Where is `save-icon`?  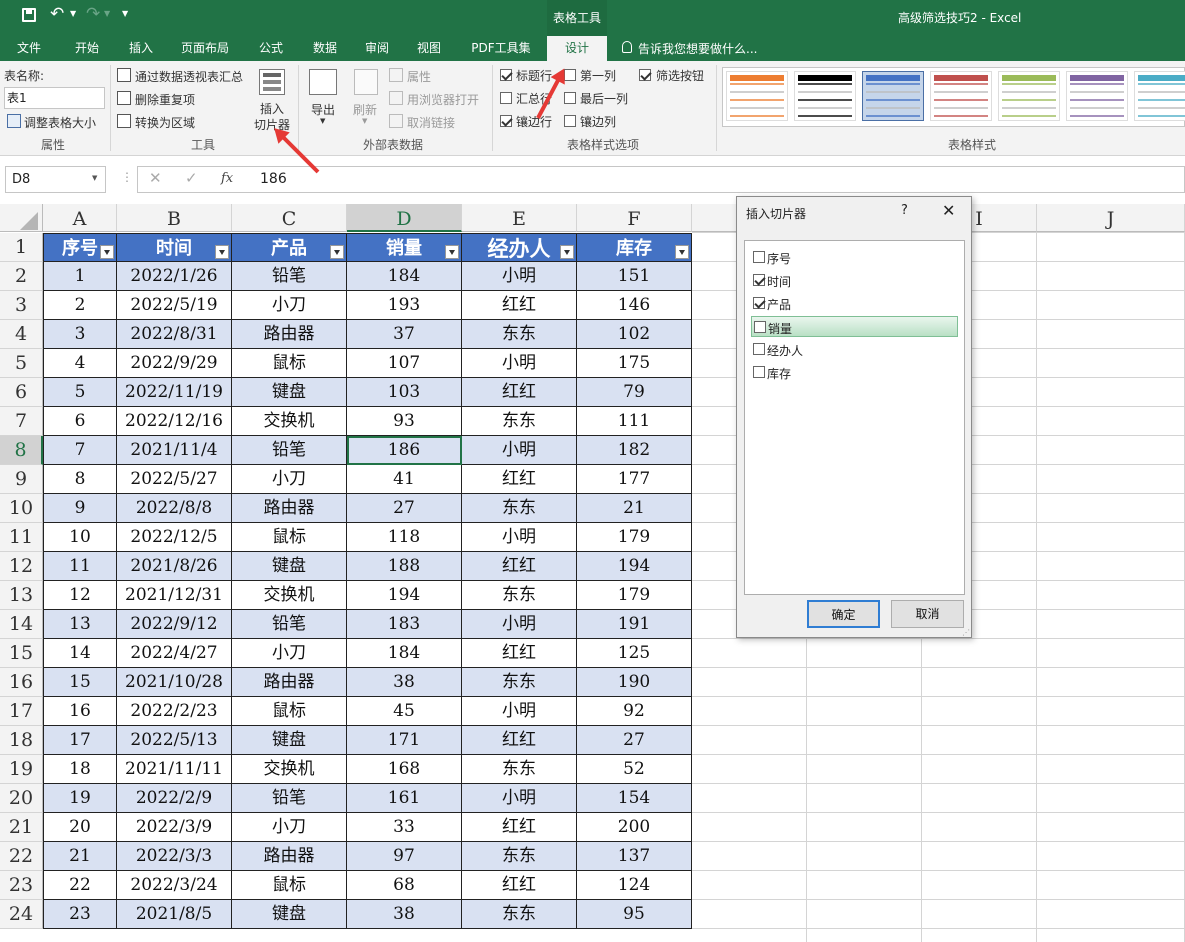 save-icon is located at coordinates (29, 15).